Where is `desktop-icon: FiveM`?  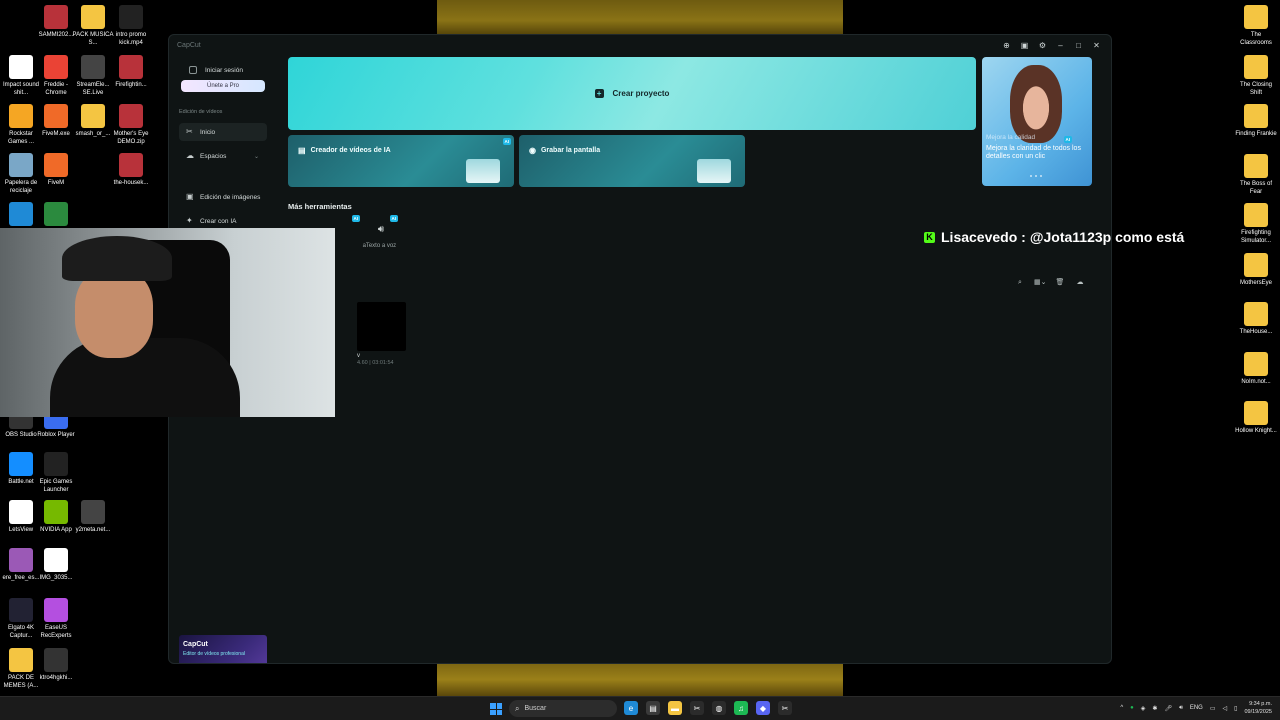
desktop-icon: FiveM is located at coordinates (56, 170).